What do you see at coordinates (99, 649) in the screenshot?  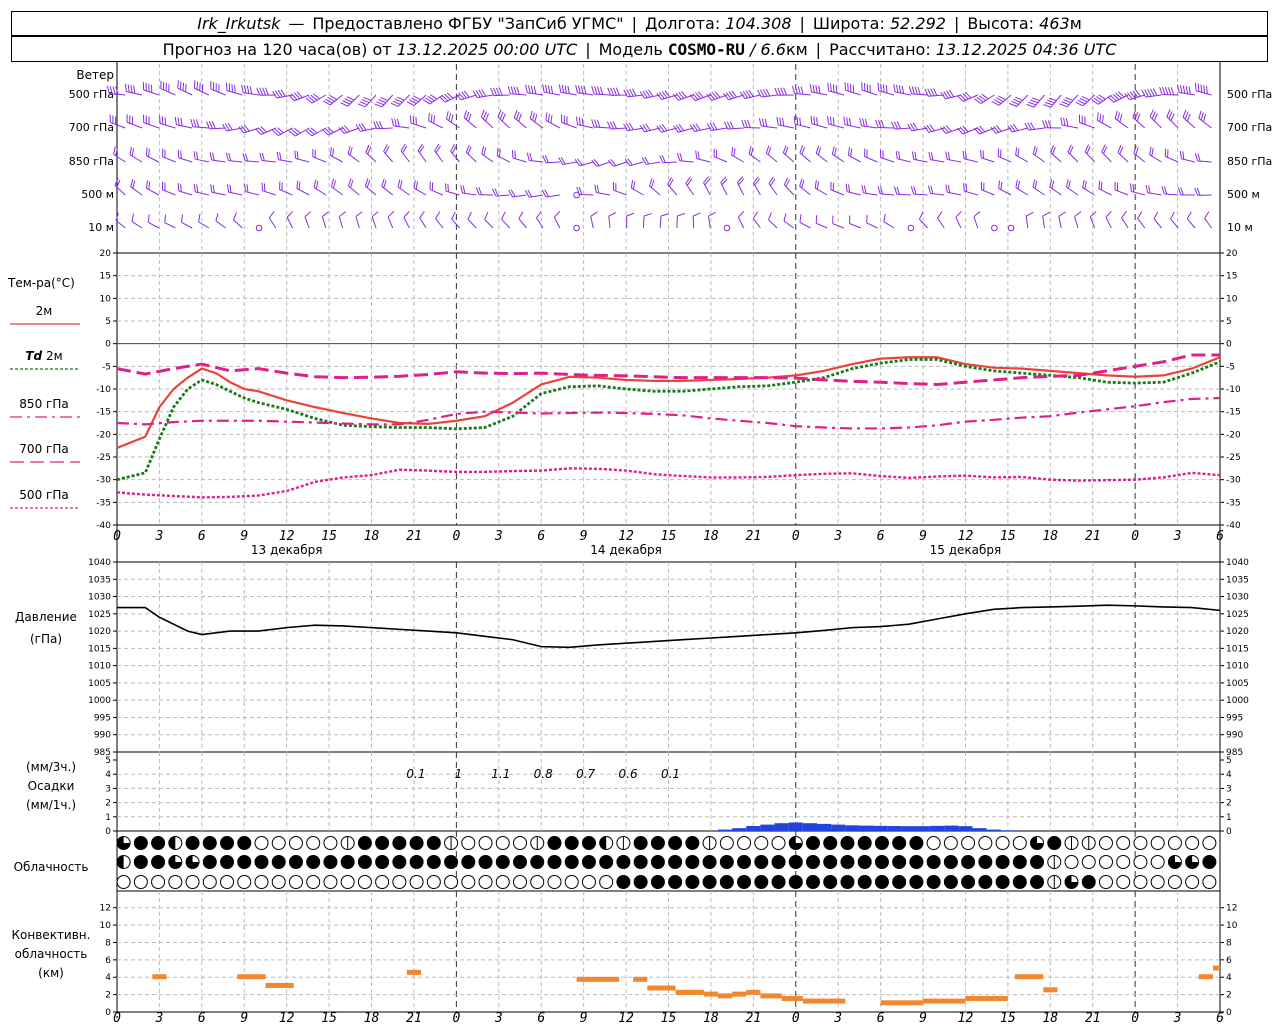 I see `pressure-tick-label-left: 1015` at bounding box center [99, 649].